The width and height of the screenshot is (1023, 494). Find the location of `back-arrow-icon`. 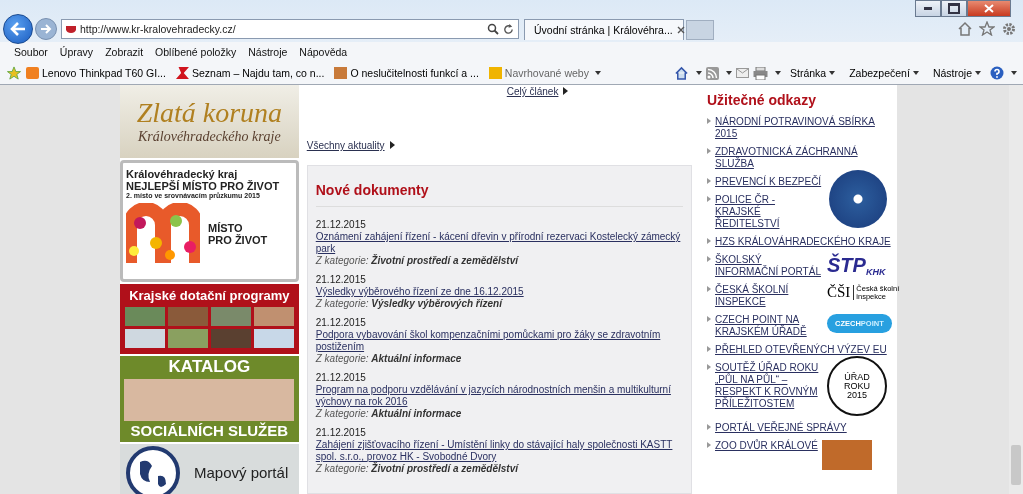

back-arrow-icon is located at coordinates (18, 29).